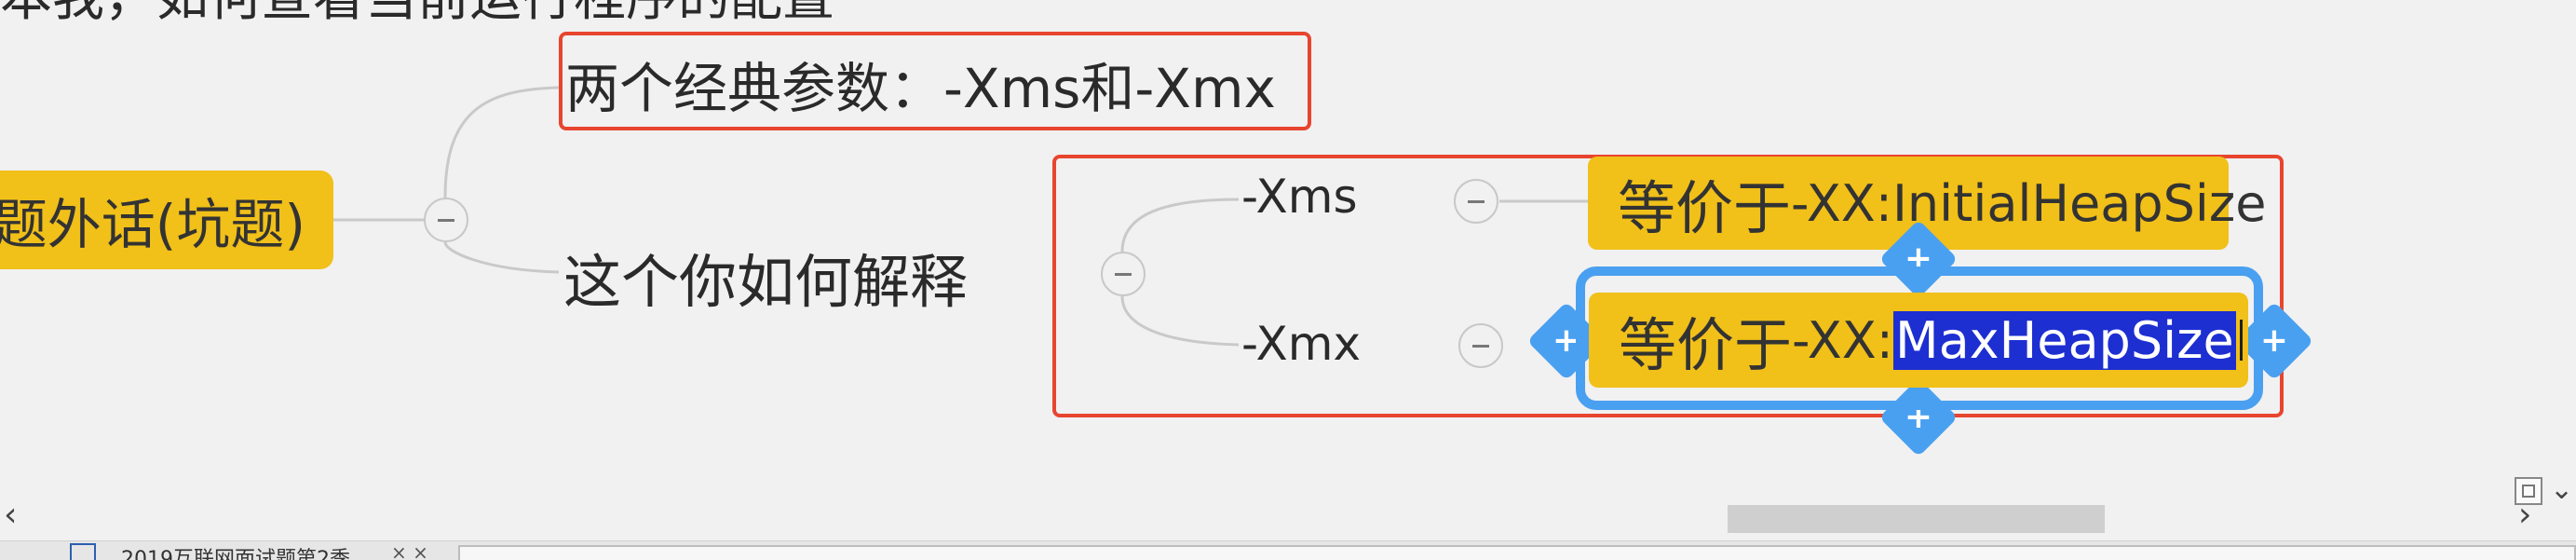 The height and width of the screenshot is (560, 2576). I want to click on chevron-down-icon: ⌄, so click(2561, 489).